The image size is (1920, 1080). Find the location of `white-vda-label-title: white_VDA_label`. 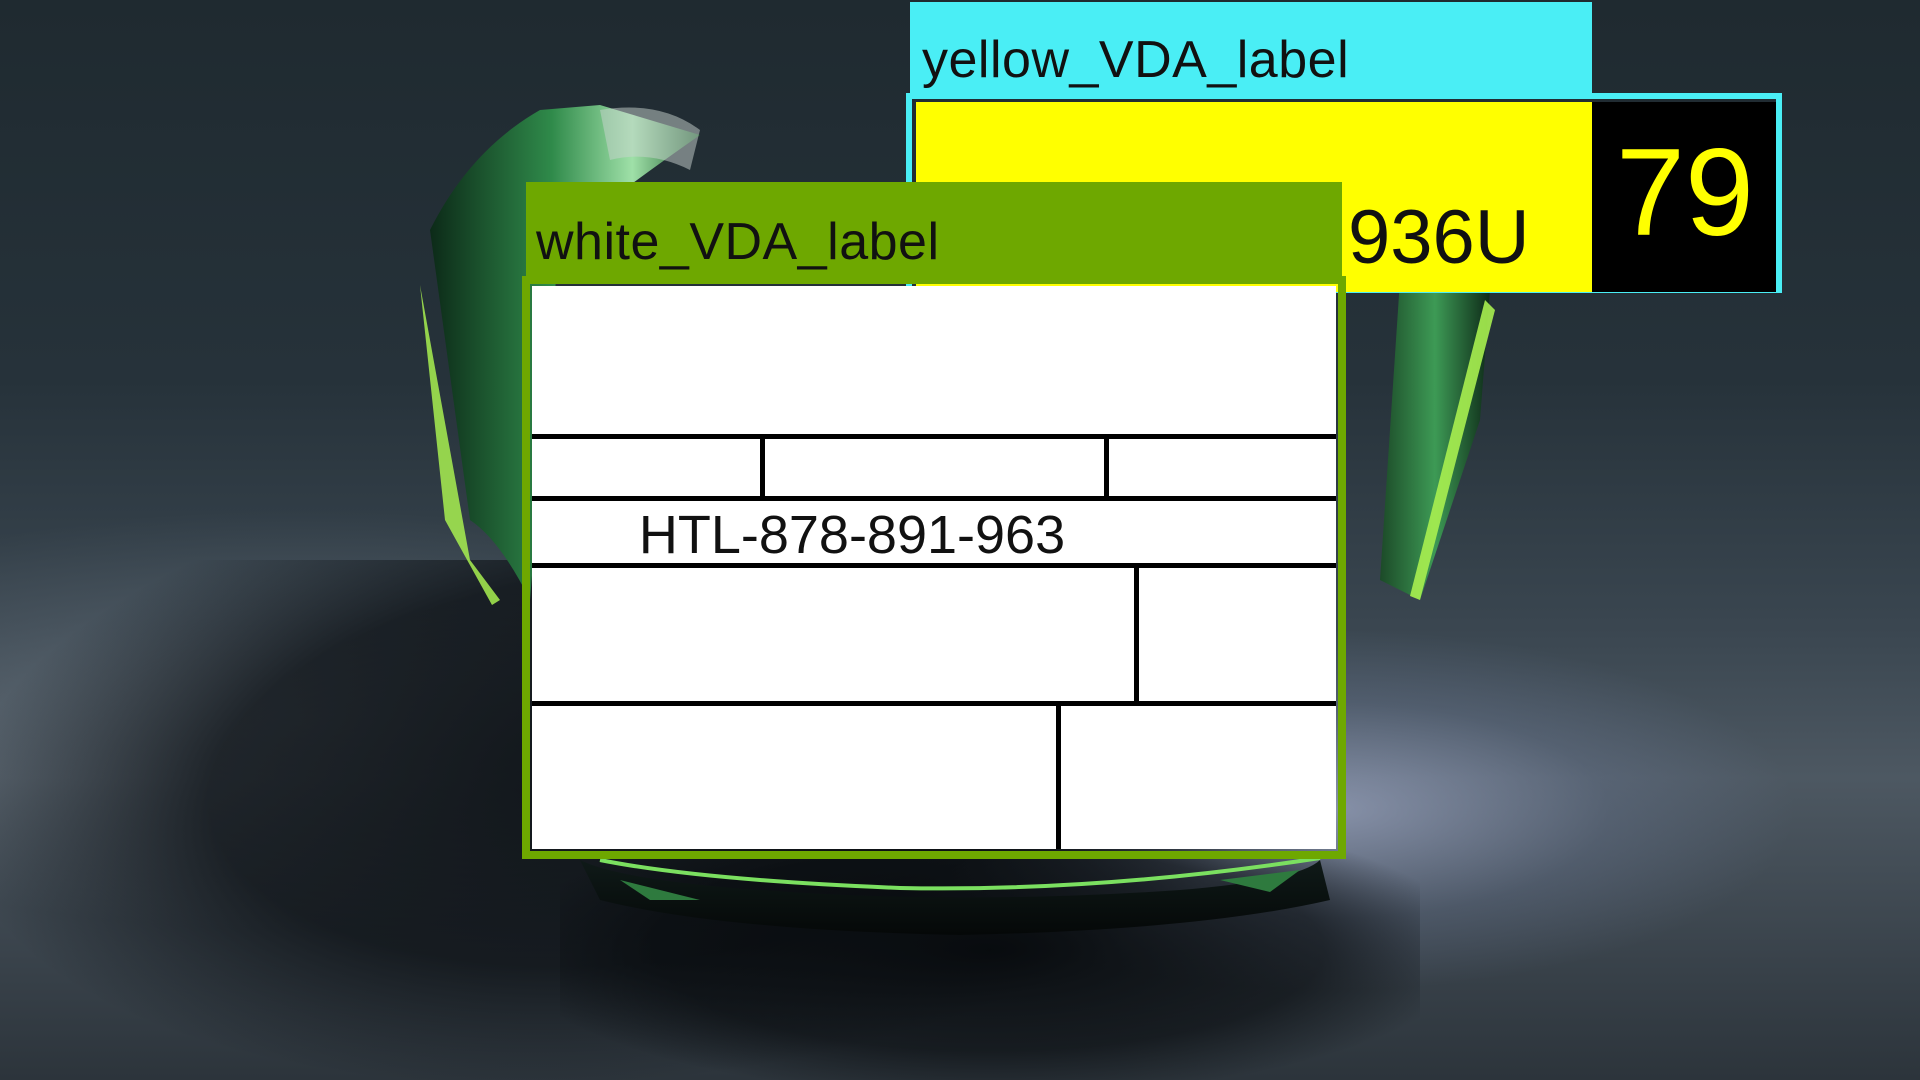

white-vda-label-title: white_VDA_label is located at coordinates (738, 242).